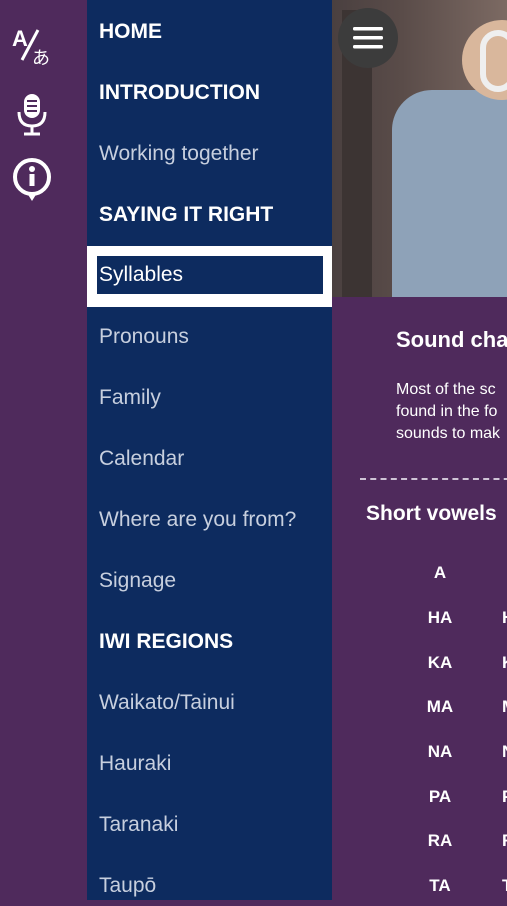 The width and height of the screenshot is (507, 906). I want to click on vowel-cell: NA, so click(440, 752).